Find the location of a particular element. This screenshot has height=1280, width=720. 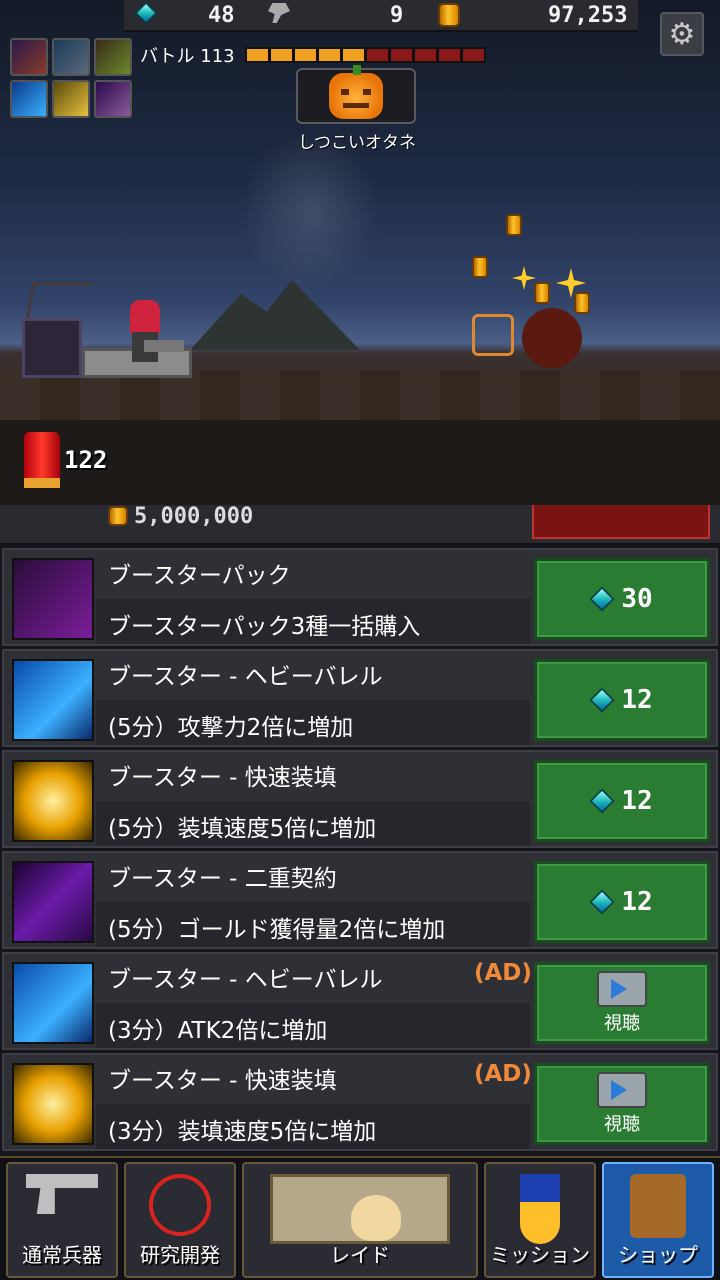

nav-mission: ミッション is located at coordinates (540, 1220).